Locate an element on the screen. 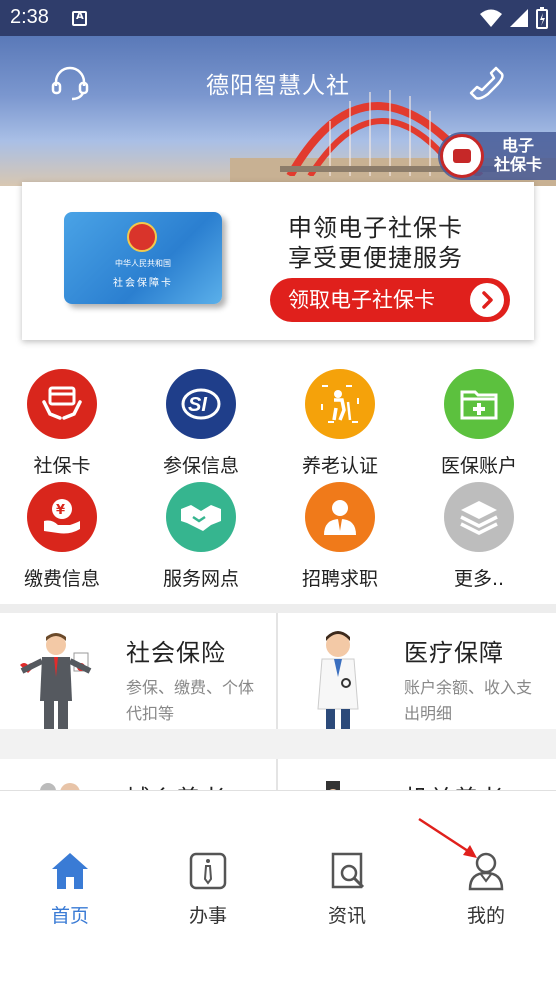  tile-description: 参保、缴费、个体代扣等 is located at coordinates (190, 700).